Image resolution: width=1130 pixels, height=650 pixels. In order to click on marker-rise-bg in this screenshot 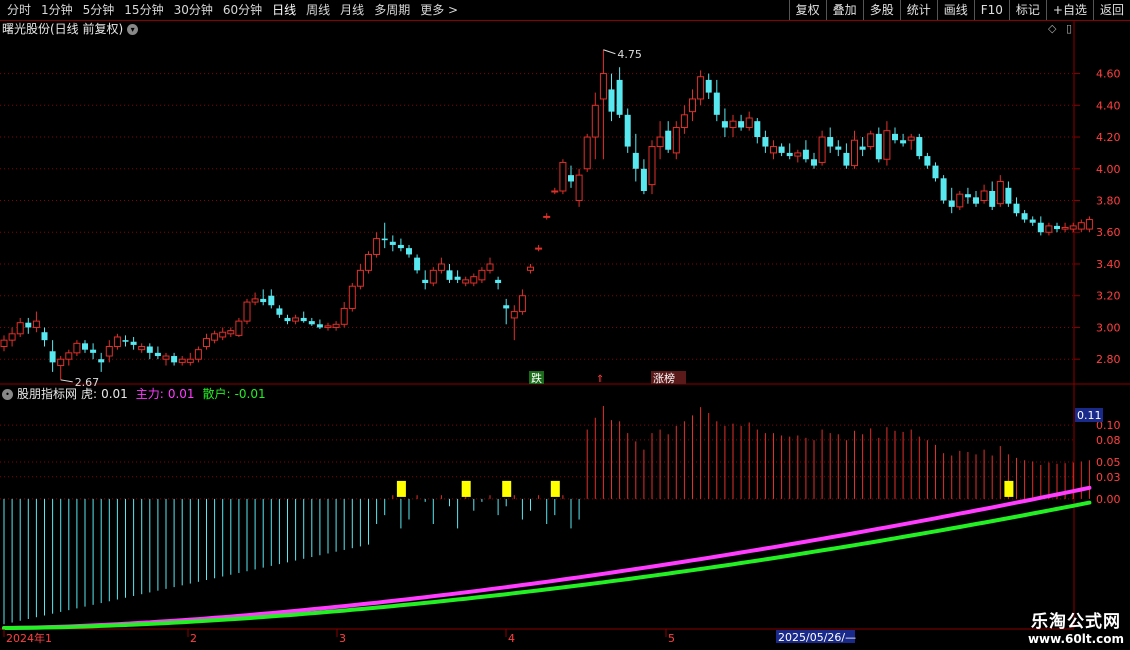, I will do `click(668, 377)`.